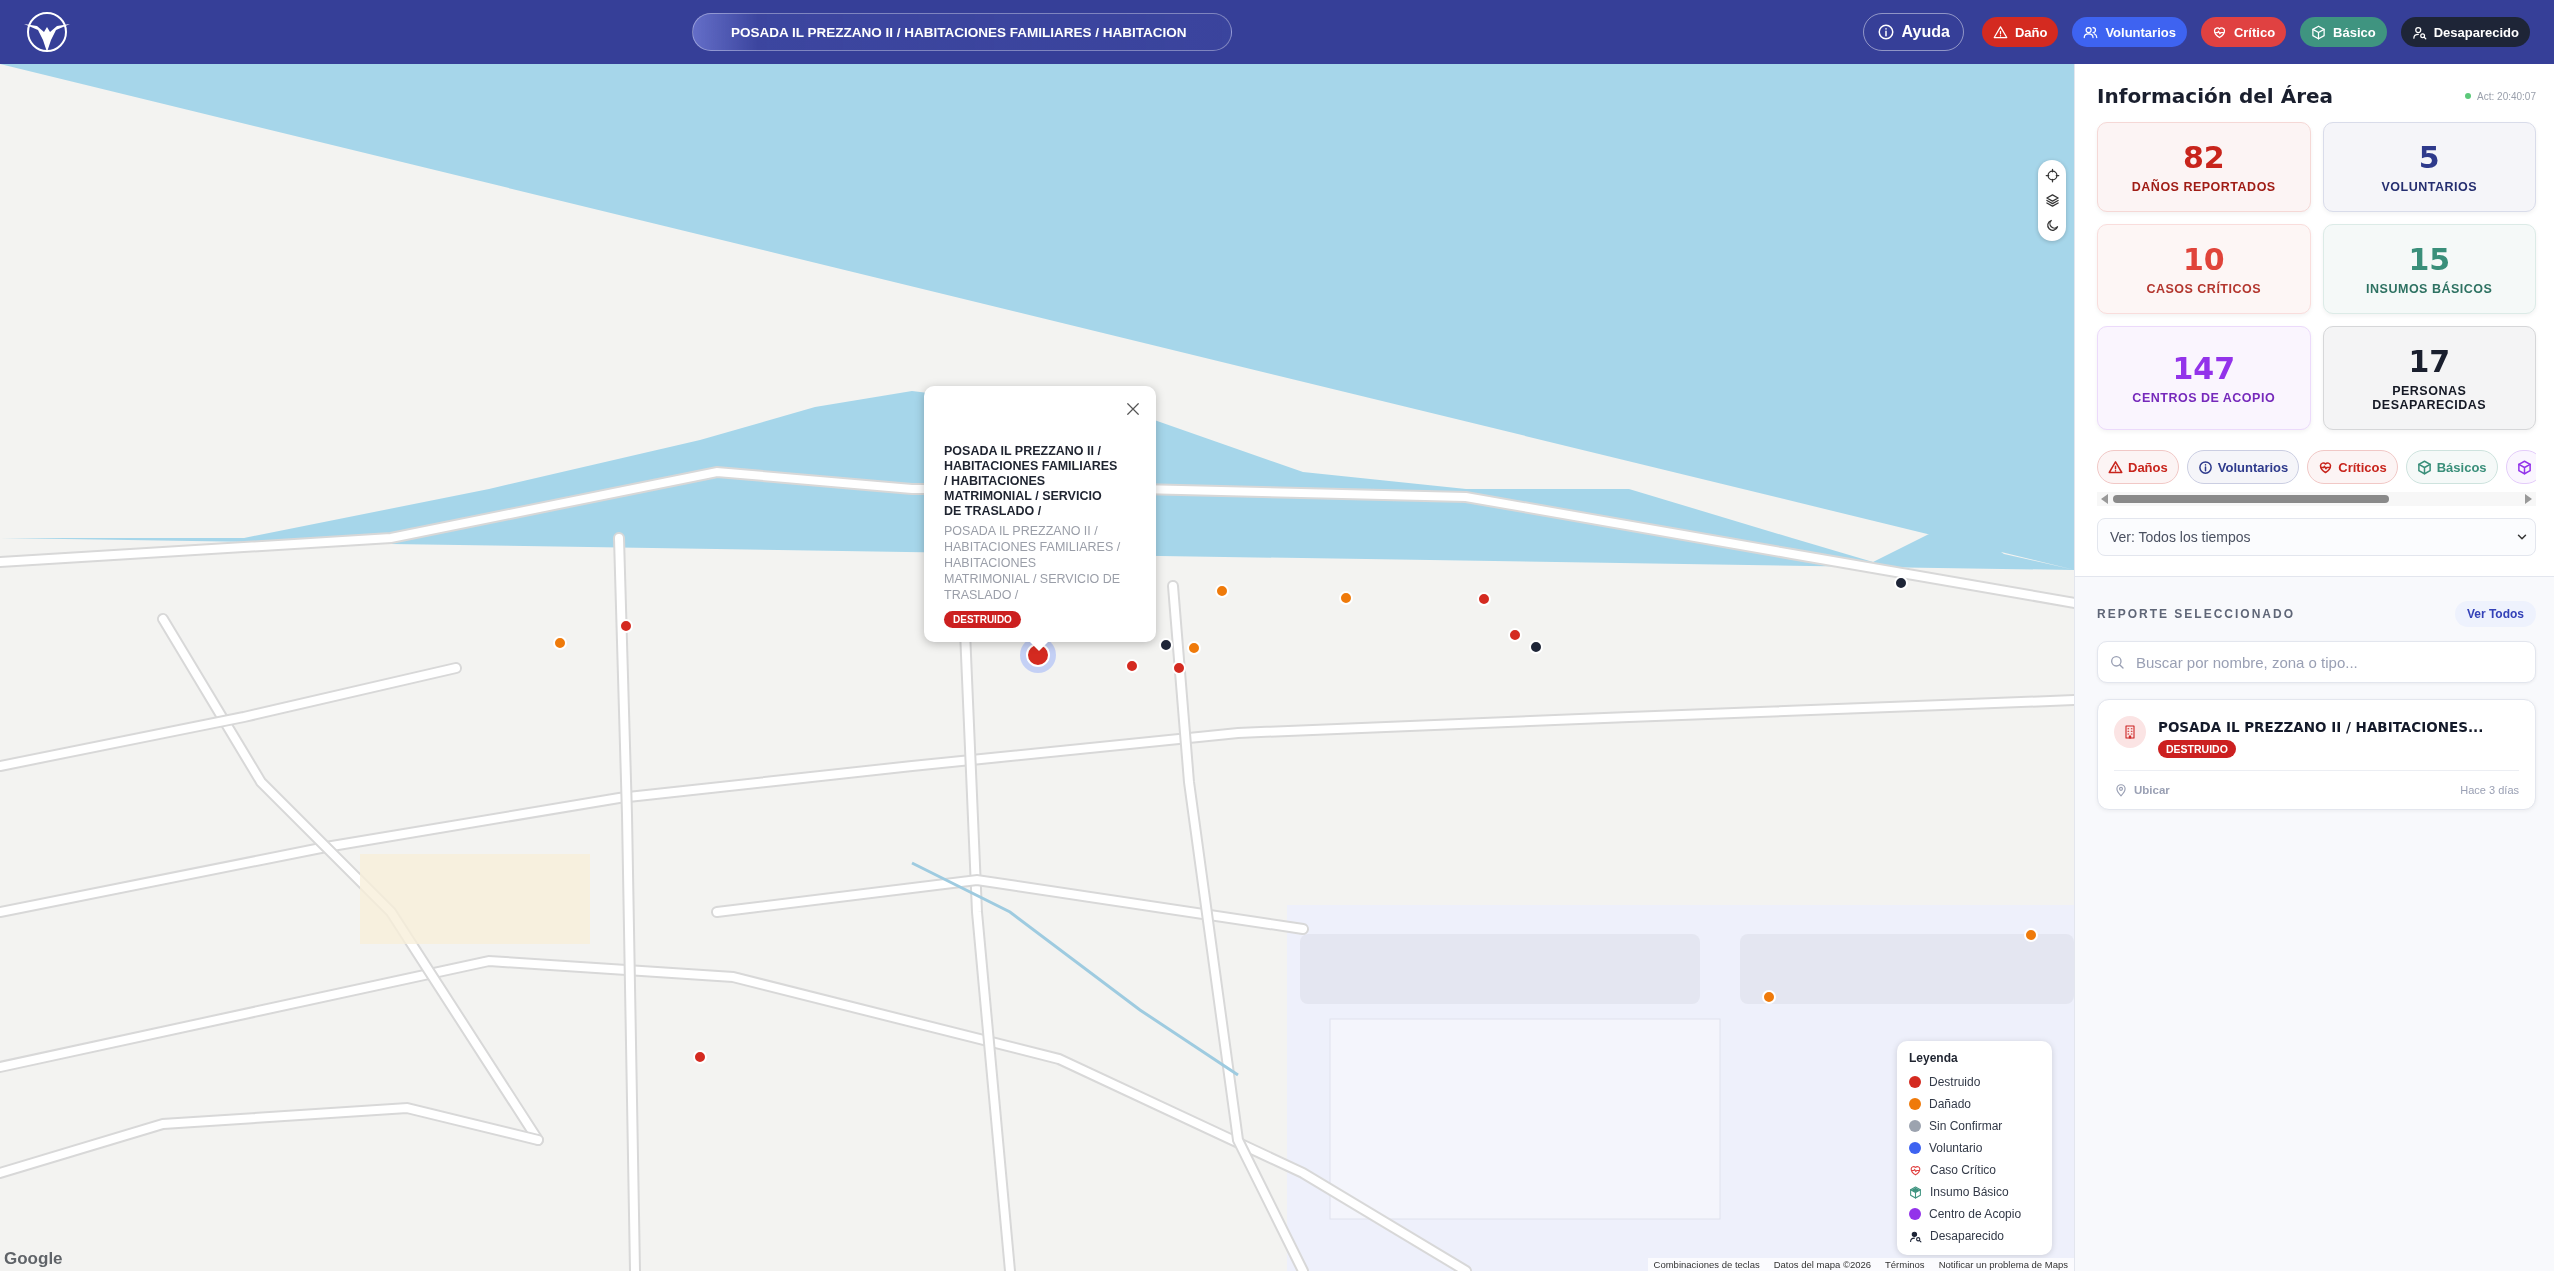 This screenshot has height=1271, width=2554. I want to click on crosshair-icon, so click(2052, 175).